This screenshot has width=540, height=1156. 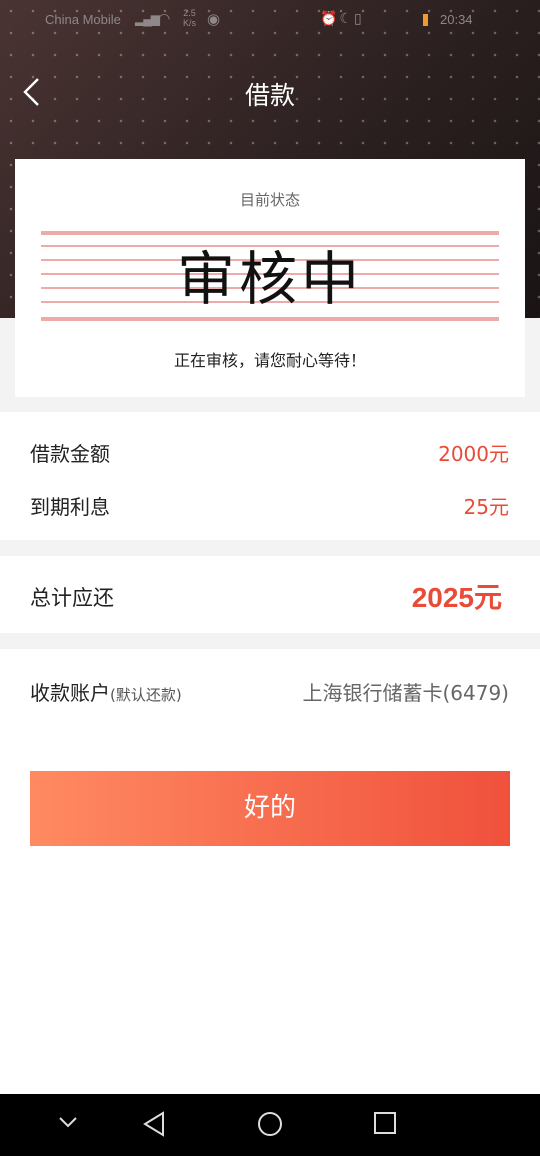 What do you see at coordinates (342, 18) in the screenshot?
I see `alarm-moon-vibrate-icons: ⏰☾▯` at bounding box center [342, 18].